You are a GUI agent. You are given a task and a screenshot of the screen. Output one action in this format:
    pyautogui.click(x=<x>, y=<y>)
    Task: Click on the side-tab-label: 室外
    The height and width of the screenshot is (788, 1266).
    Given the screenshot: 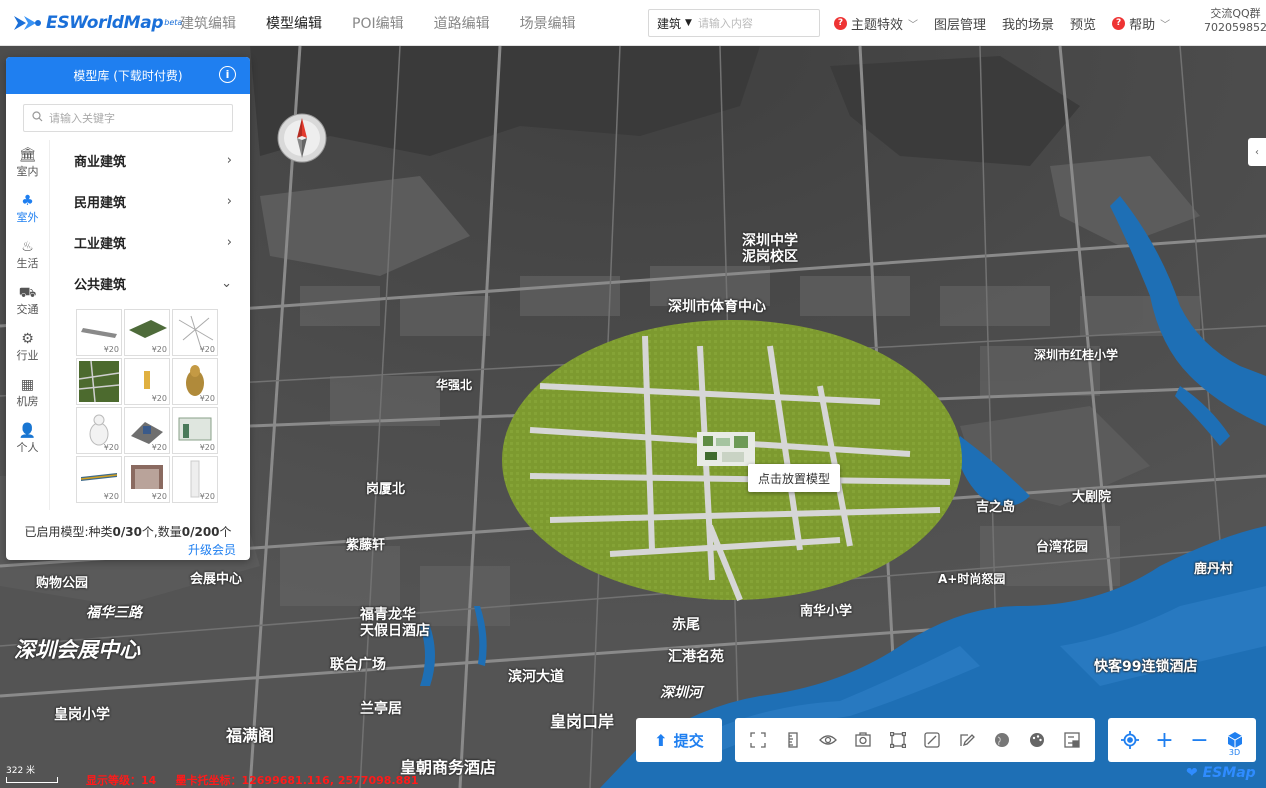 What is the action you would take?
    pyautogui.click(x=27, y=217)
    